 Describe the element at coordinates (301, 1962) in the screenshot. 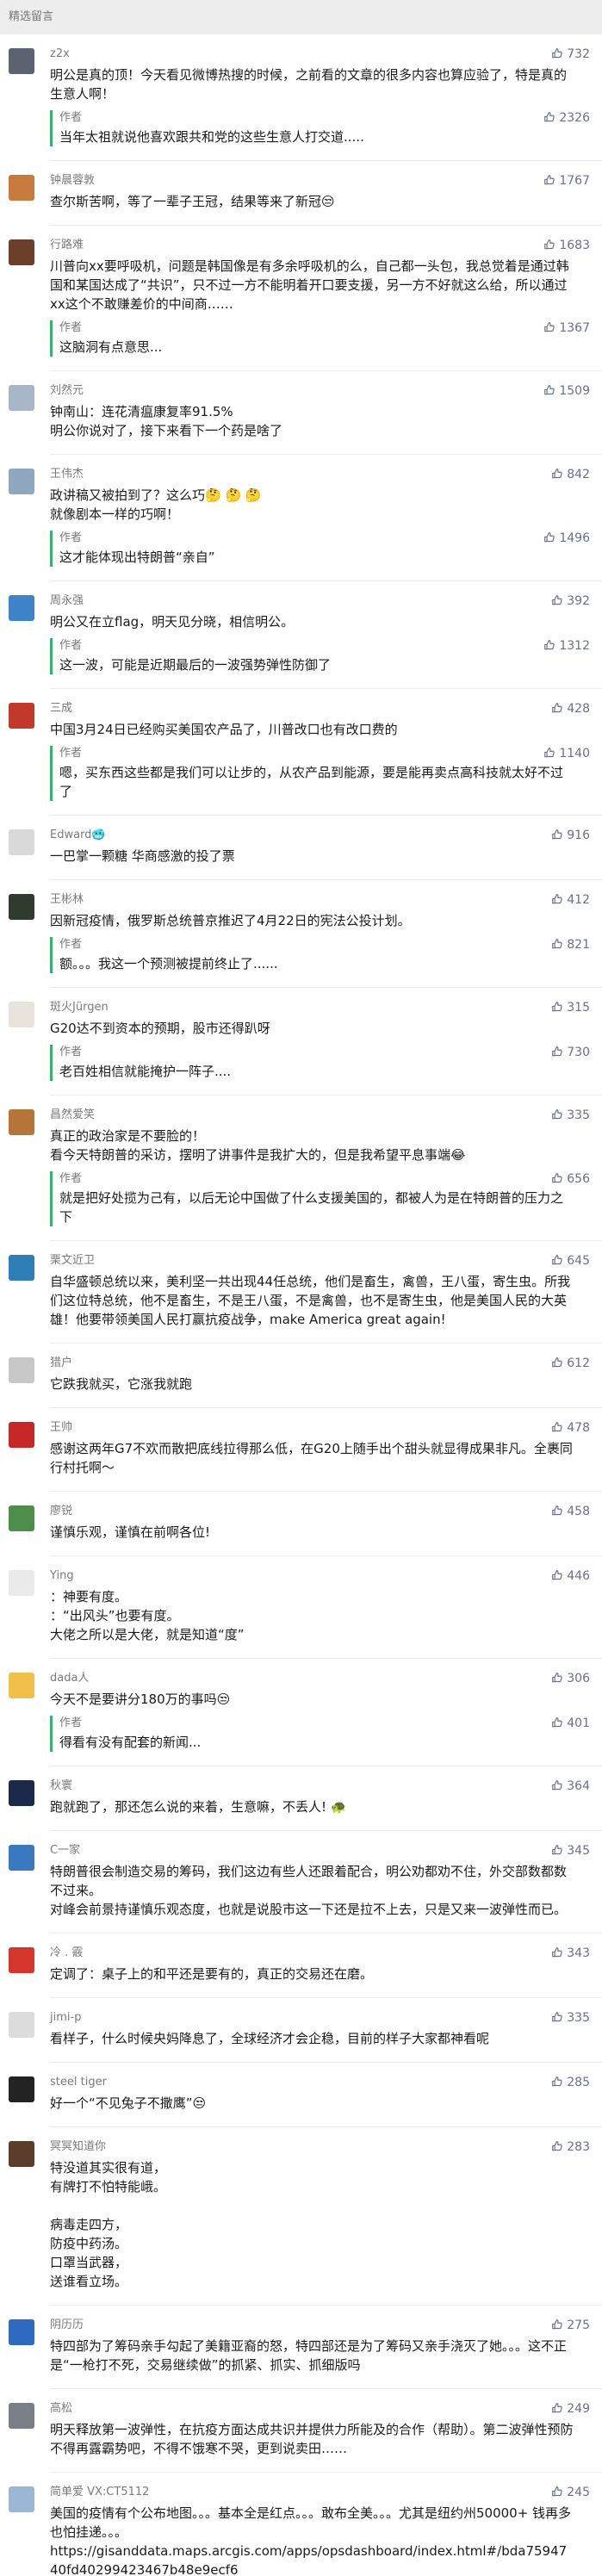

I see `comment-item: 冷 . 霰 343 定调了：桌子上的和平还是要有的，真正的交易还在磨。` at that location.